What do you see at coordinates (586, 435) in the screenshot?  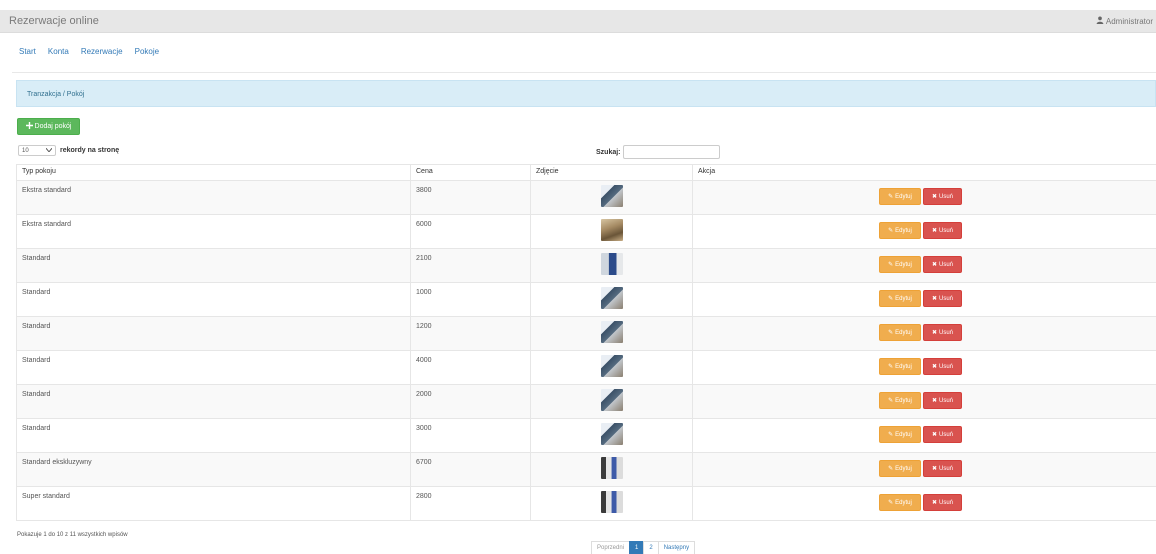 I see `table-row: Standard 3000 ✎ Edytuj ✖ Usuń` at bounding box center [586, 435].